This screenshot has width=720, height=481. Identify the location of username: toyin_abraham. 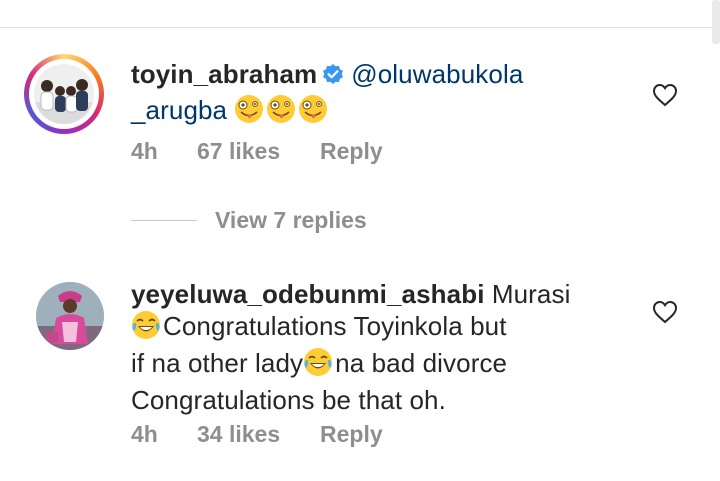
(224, 74).